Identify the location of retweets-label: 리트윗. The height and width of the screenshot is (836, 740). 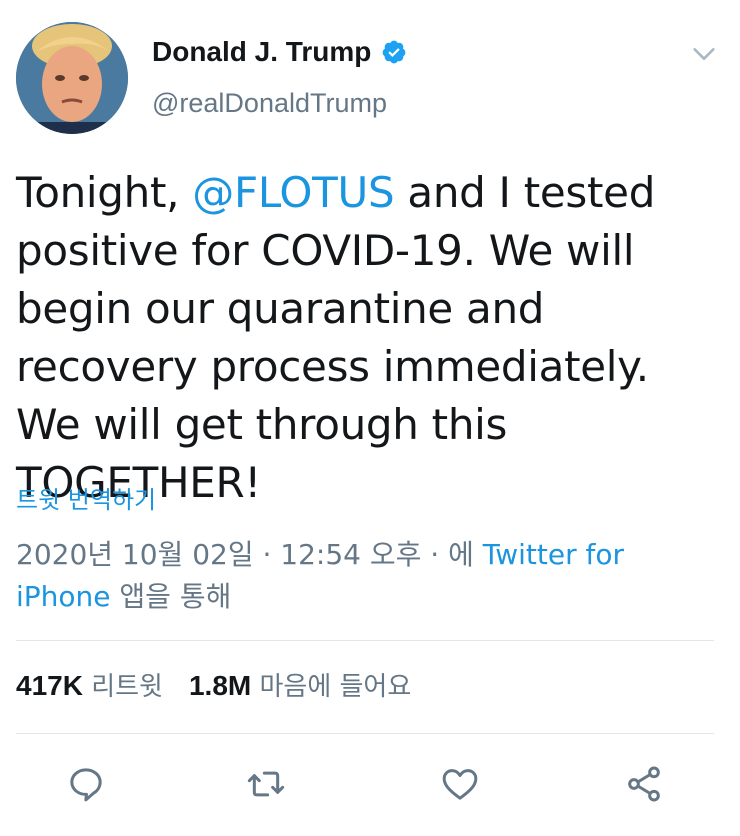
(127, 687).